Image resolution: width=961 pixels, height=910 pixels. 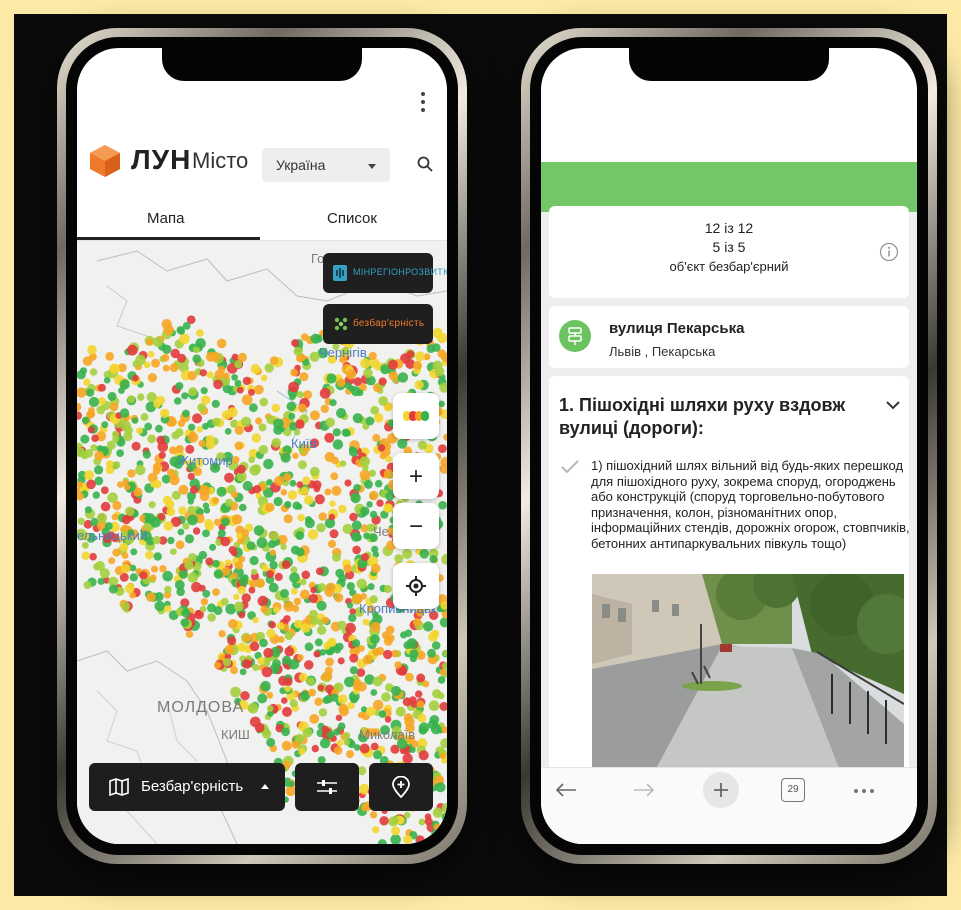 I want to click on tab-list: Список, so click(x=352, y=218).